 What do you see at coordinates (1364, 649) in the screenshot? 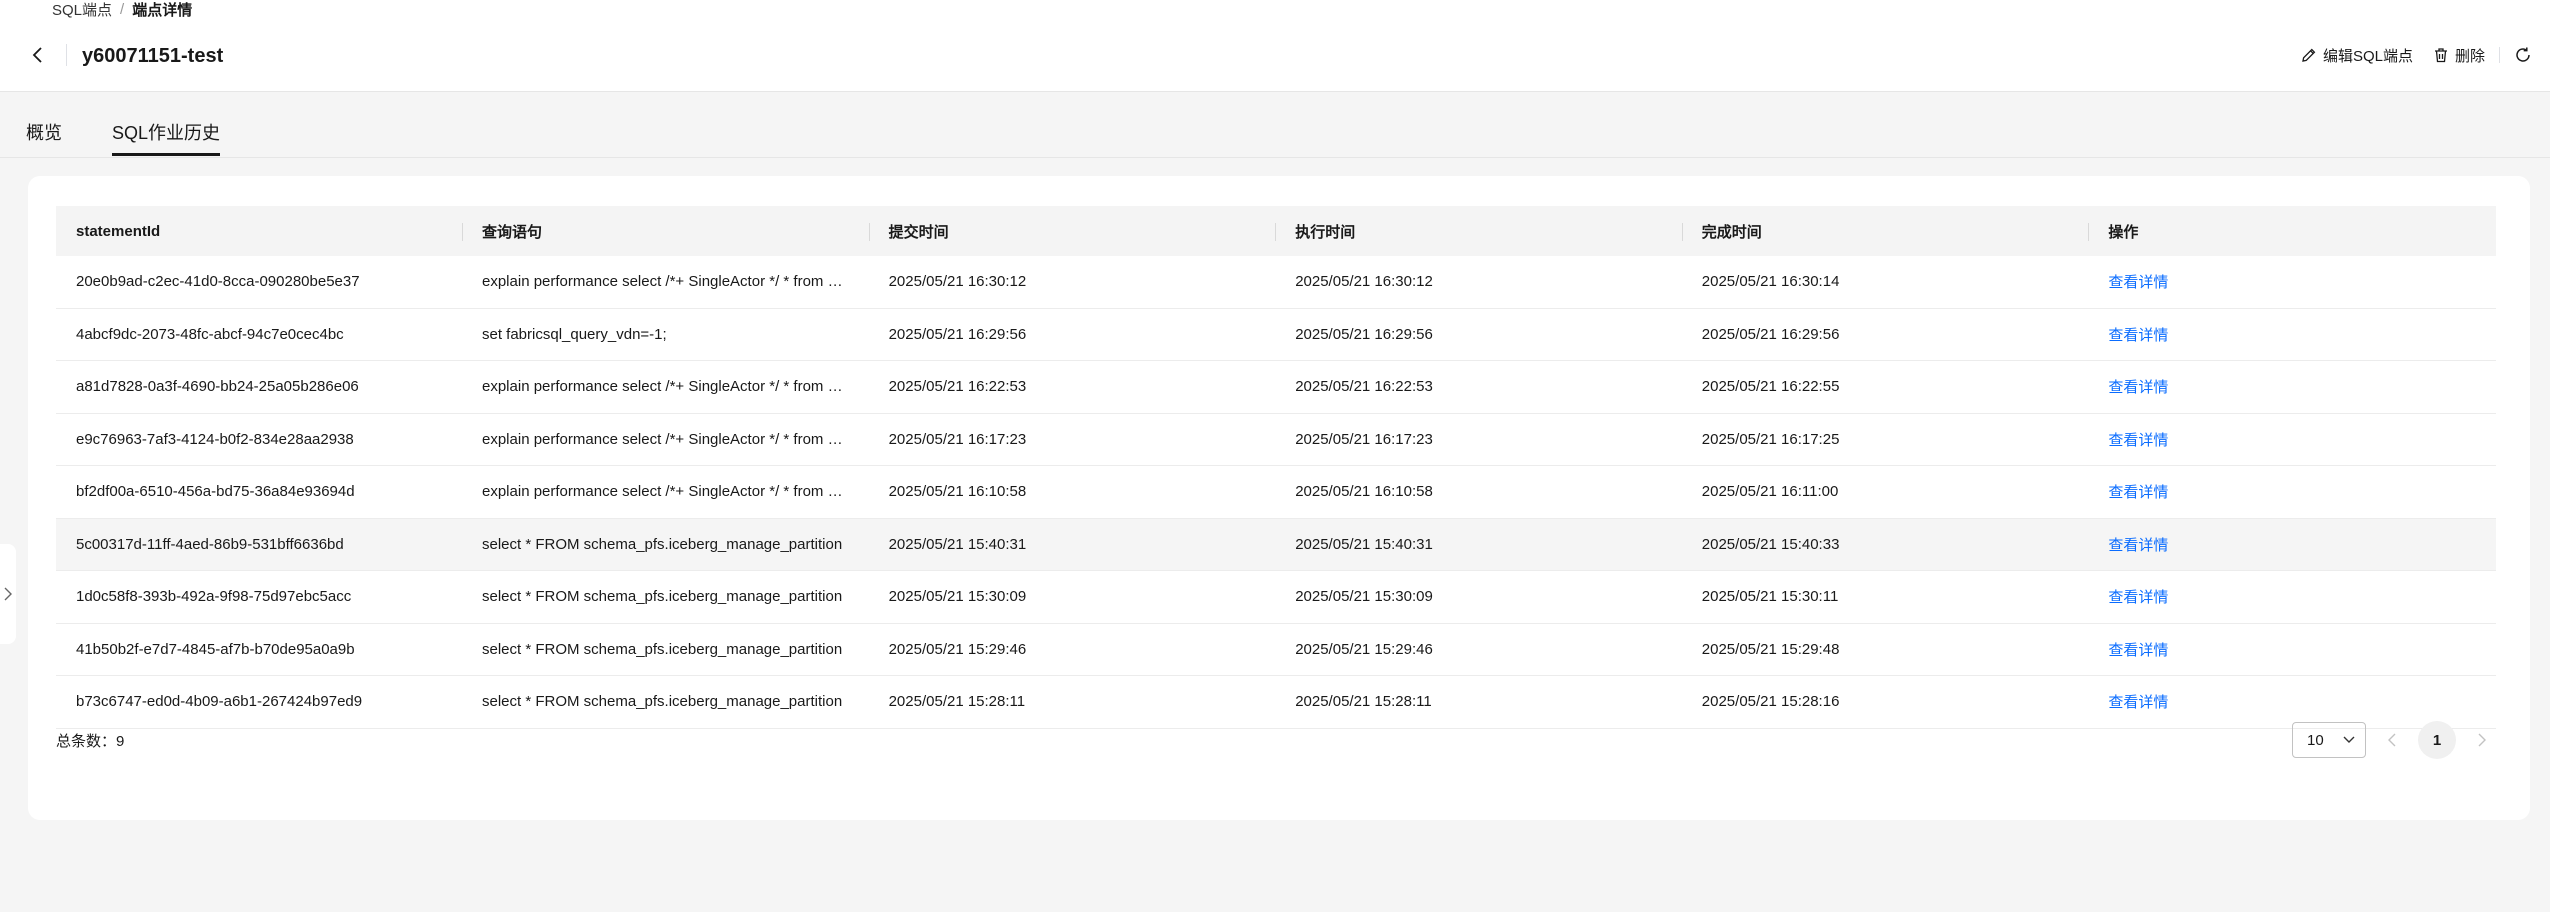
I see `exec-time-cell: 2025/05/21 15:29:46` at bounding box center [1364, 649].